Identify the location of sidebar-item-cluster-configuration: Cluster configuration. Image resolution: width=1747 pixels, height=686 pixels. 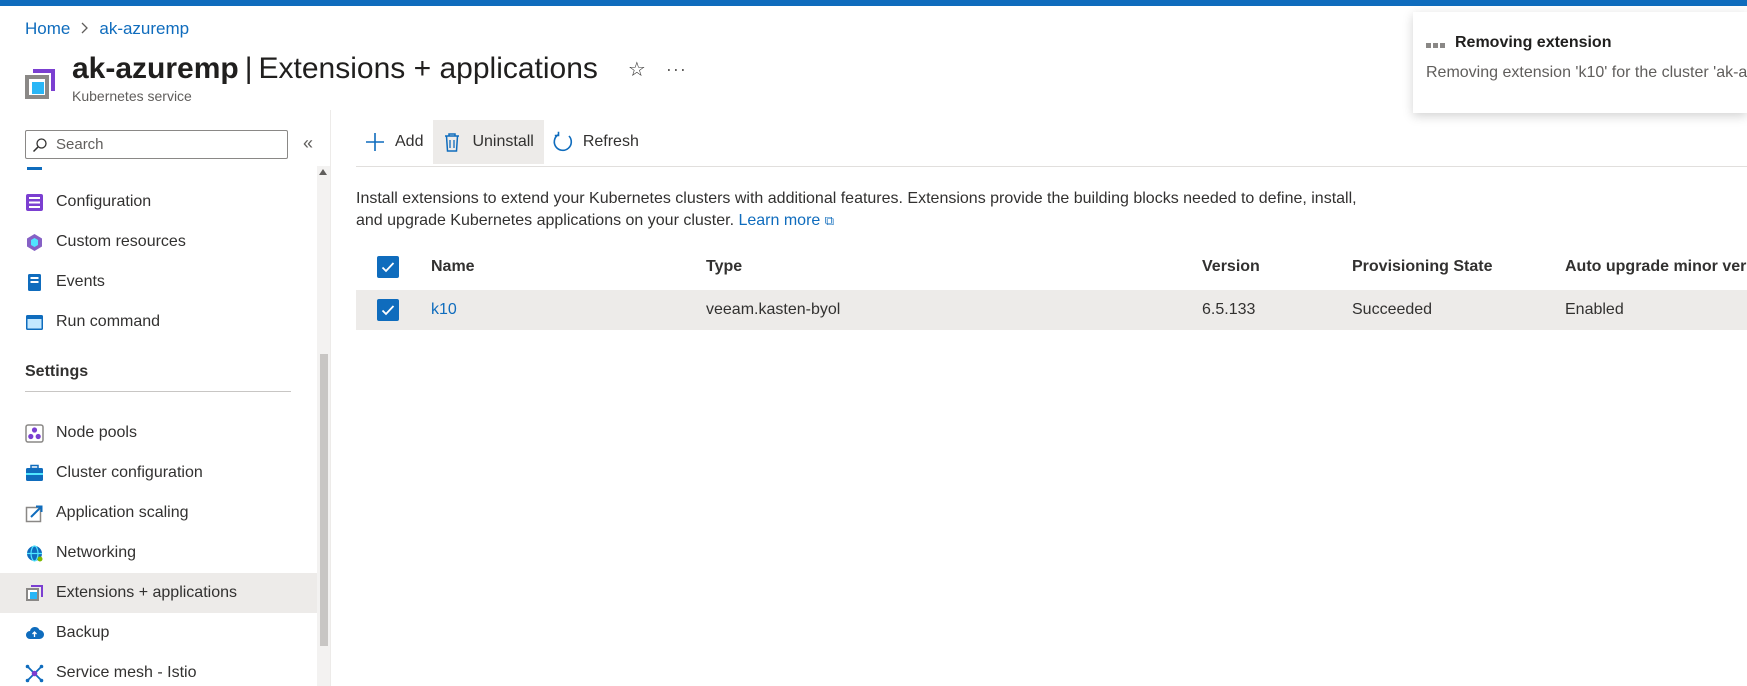
(158, 473).